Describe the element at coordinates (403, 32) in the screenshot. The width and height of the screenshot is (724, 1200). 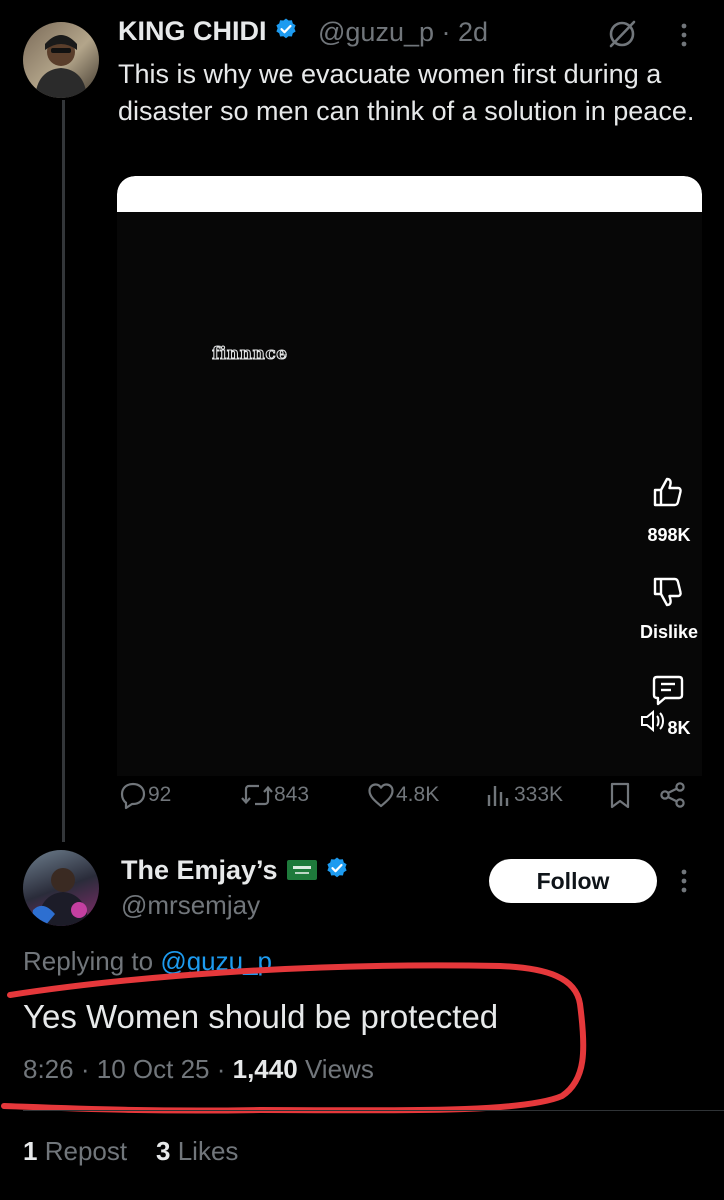
I see `author-handle: @guzu_p · 2d` at that location.